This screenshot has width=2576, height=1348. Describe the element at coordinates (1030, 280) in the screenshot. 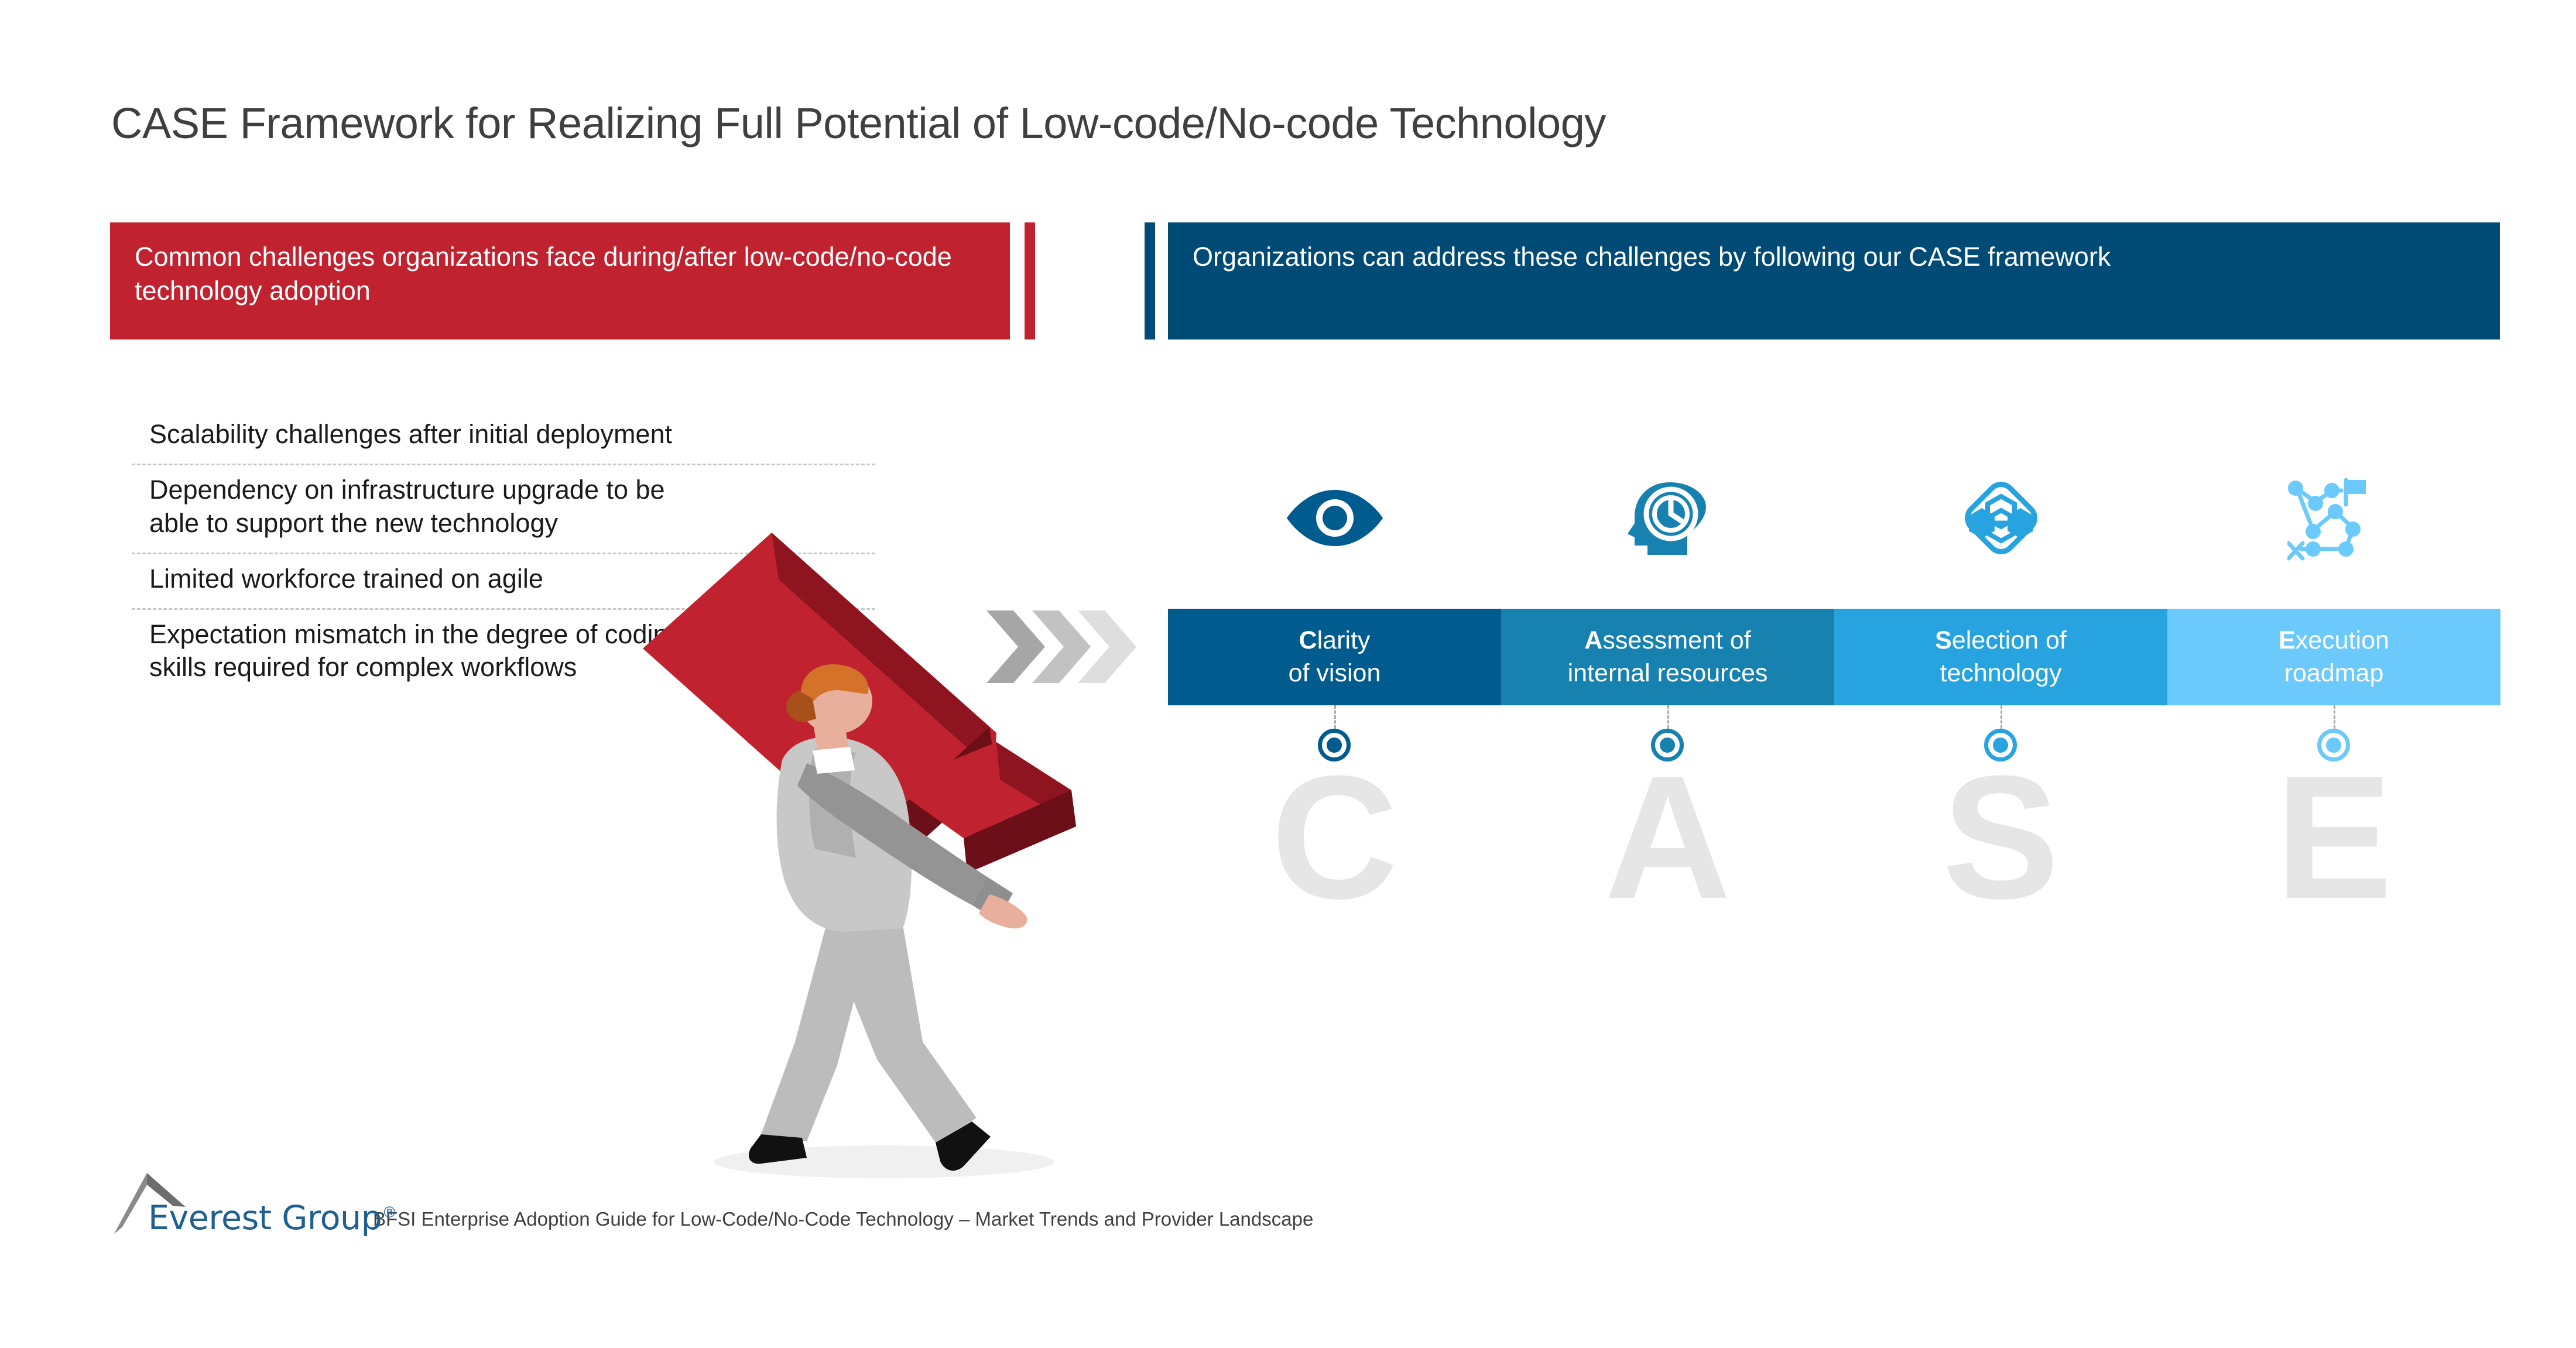

I see `challenges-banner-accent-bar` at that location.